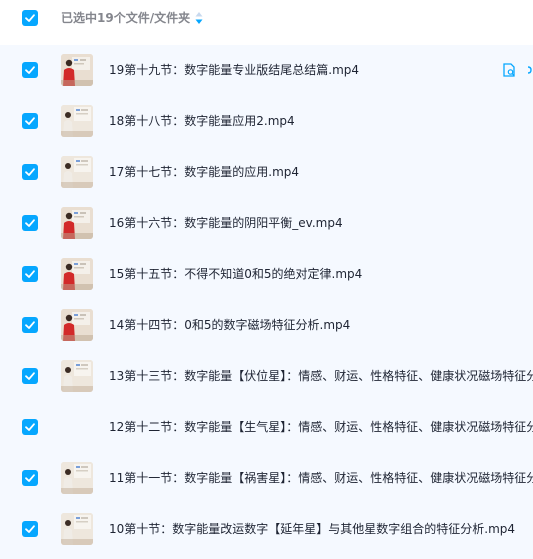  I want to click on file-row: 13第十三节：数字能量【伏位星】：情感、财运、性格特征、健康状况磁场特征分, so click(266, 376).